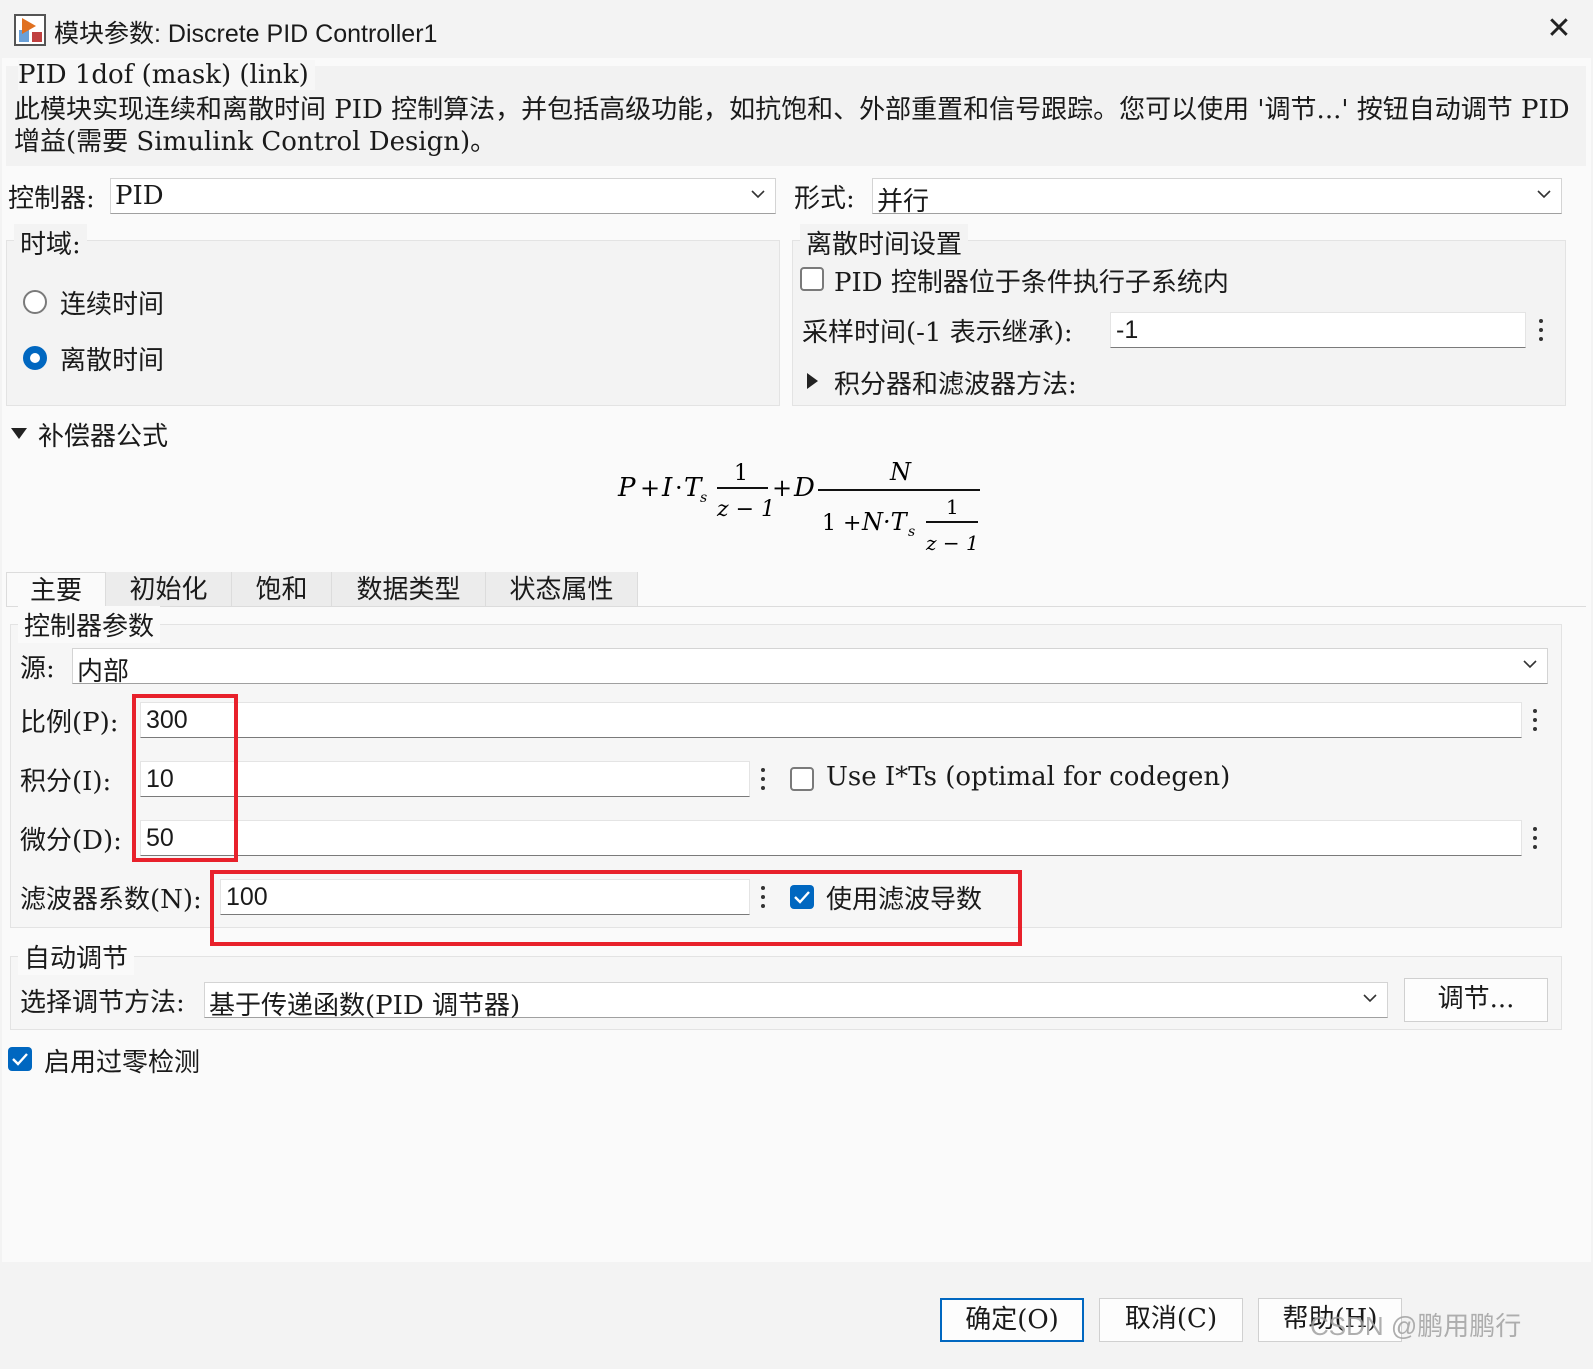 The width and height of the screenshot is (1593, 1369). Describe the element at coordinates (30, 30) in the screenshot. I see `simulink-app-icon` at that location.